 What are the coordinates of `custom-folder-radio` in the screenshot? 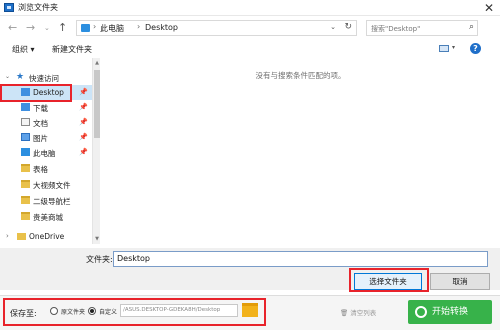 It's located at (92, 311).